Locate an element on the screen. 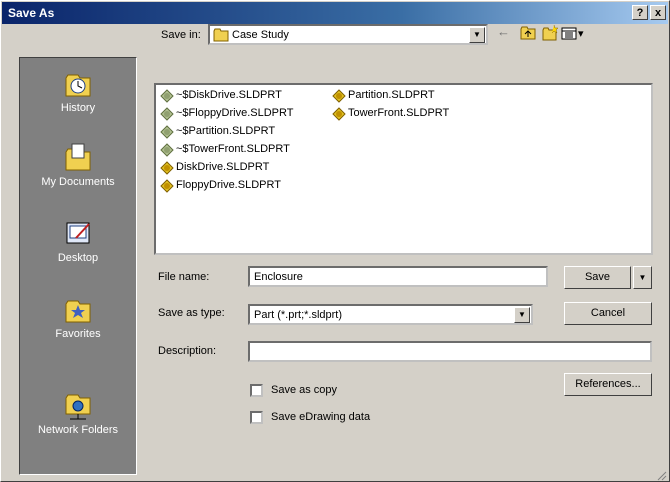 This screenshot has height=482, width=670. place-label: Favorites is located at coordinates (78, 334).